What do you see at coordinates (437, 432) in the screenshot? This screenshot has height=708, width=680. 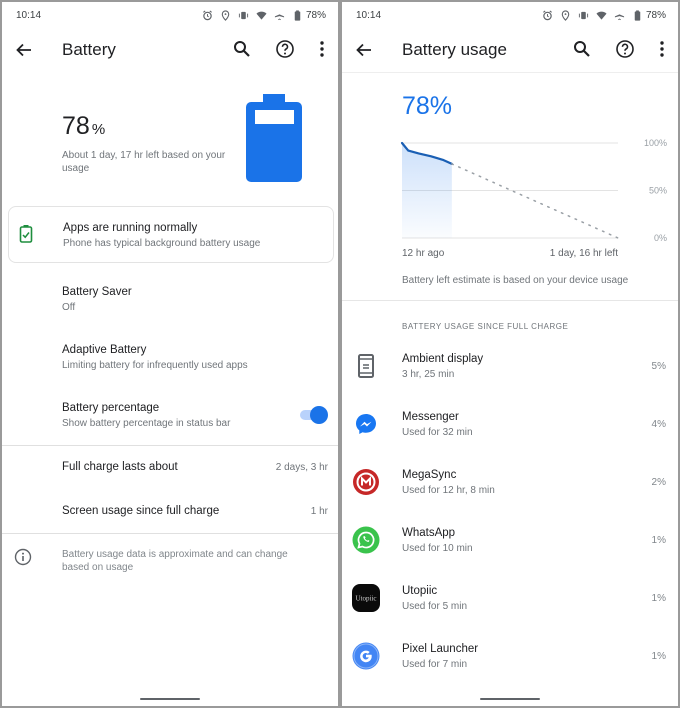 I see `app-usage-detail: Used for 32 min` at bounding box center [437, 432].